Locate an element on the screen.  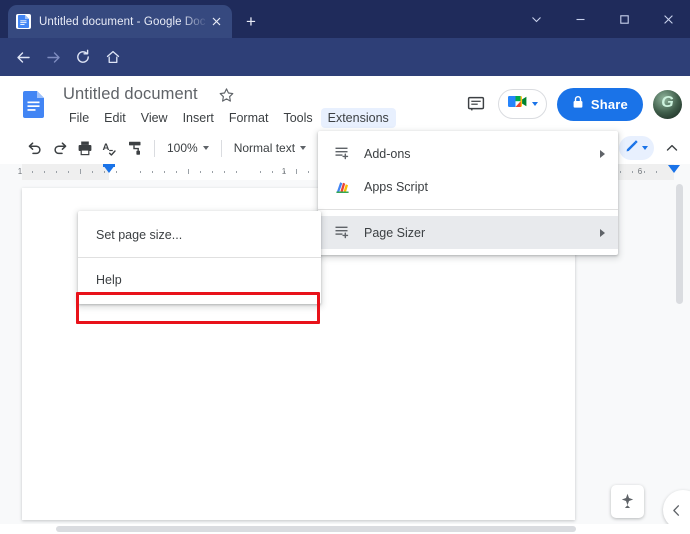
avatar-initial: G is located at coordinates (667, 102).